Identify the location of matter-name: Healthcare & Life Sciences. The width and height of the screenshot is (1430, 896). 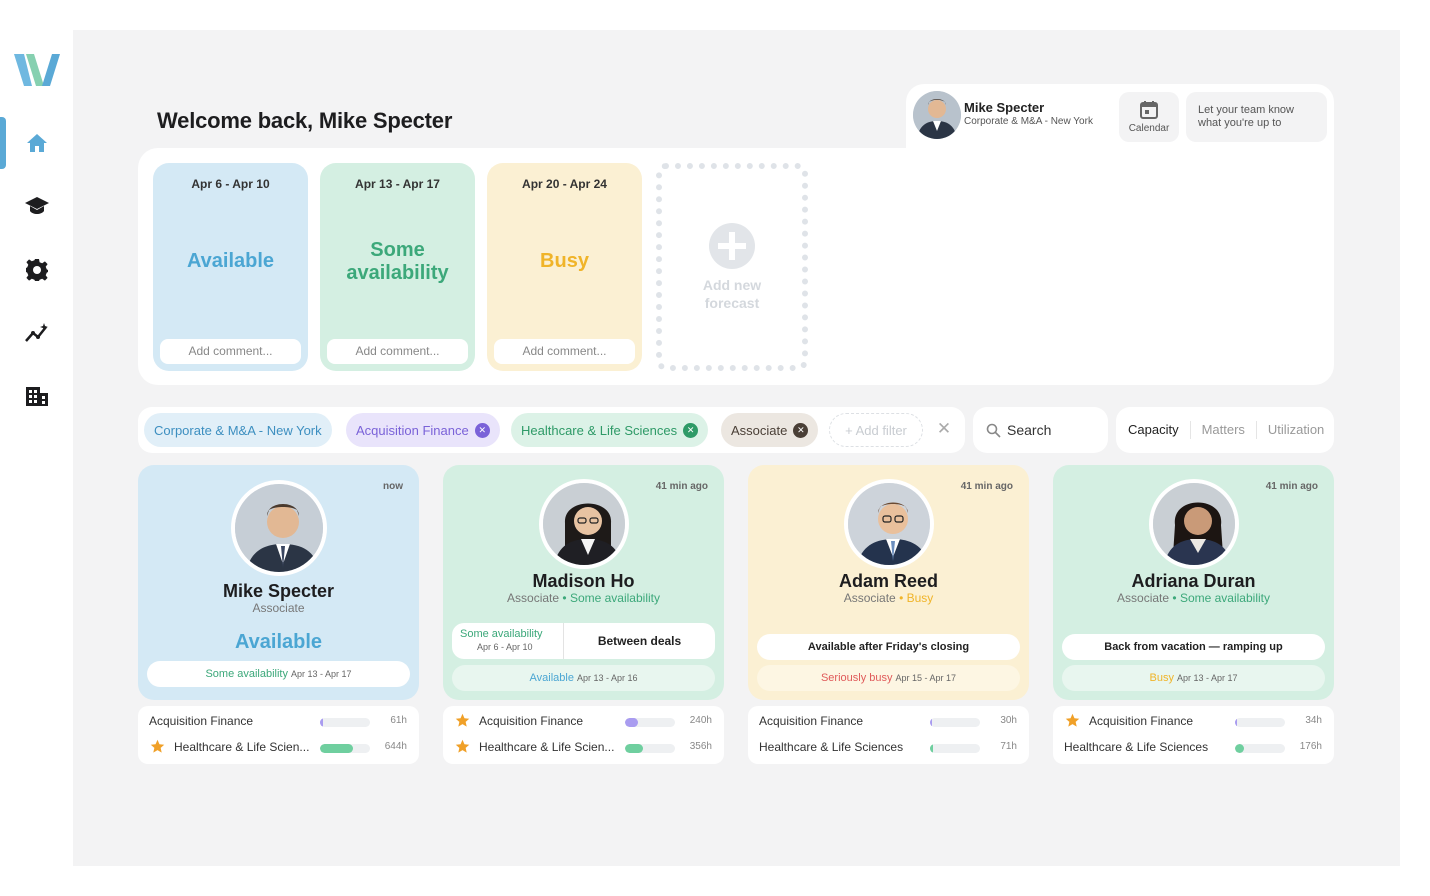
(831, 747).